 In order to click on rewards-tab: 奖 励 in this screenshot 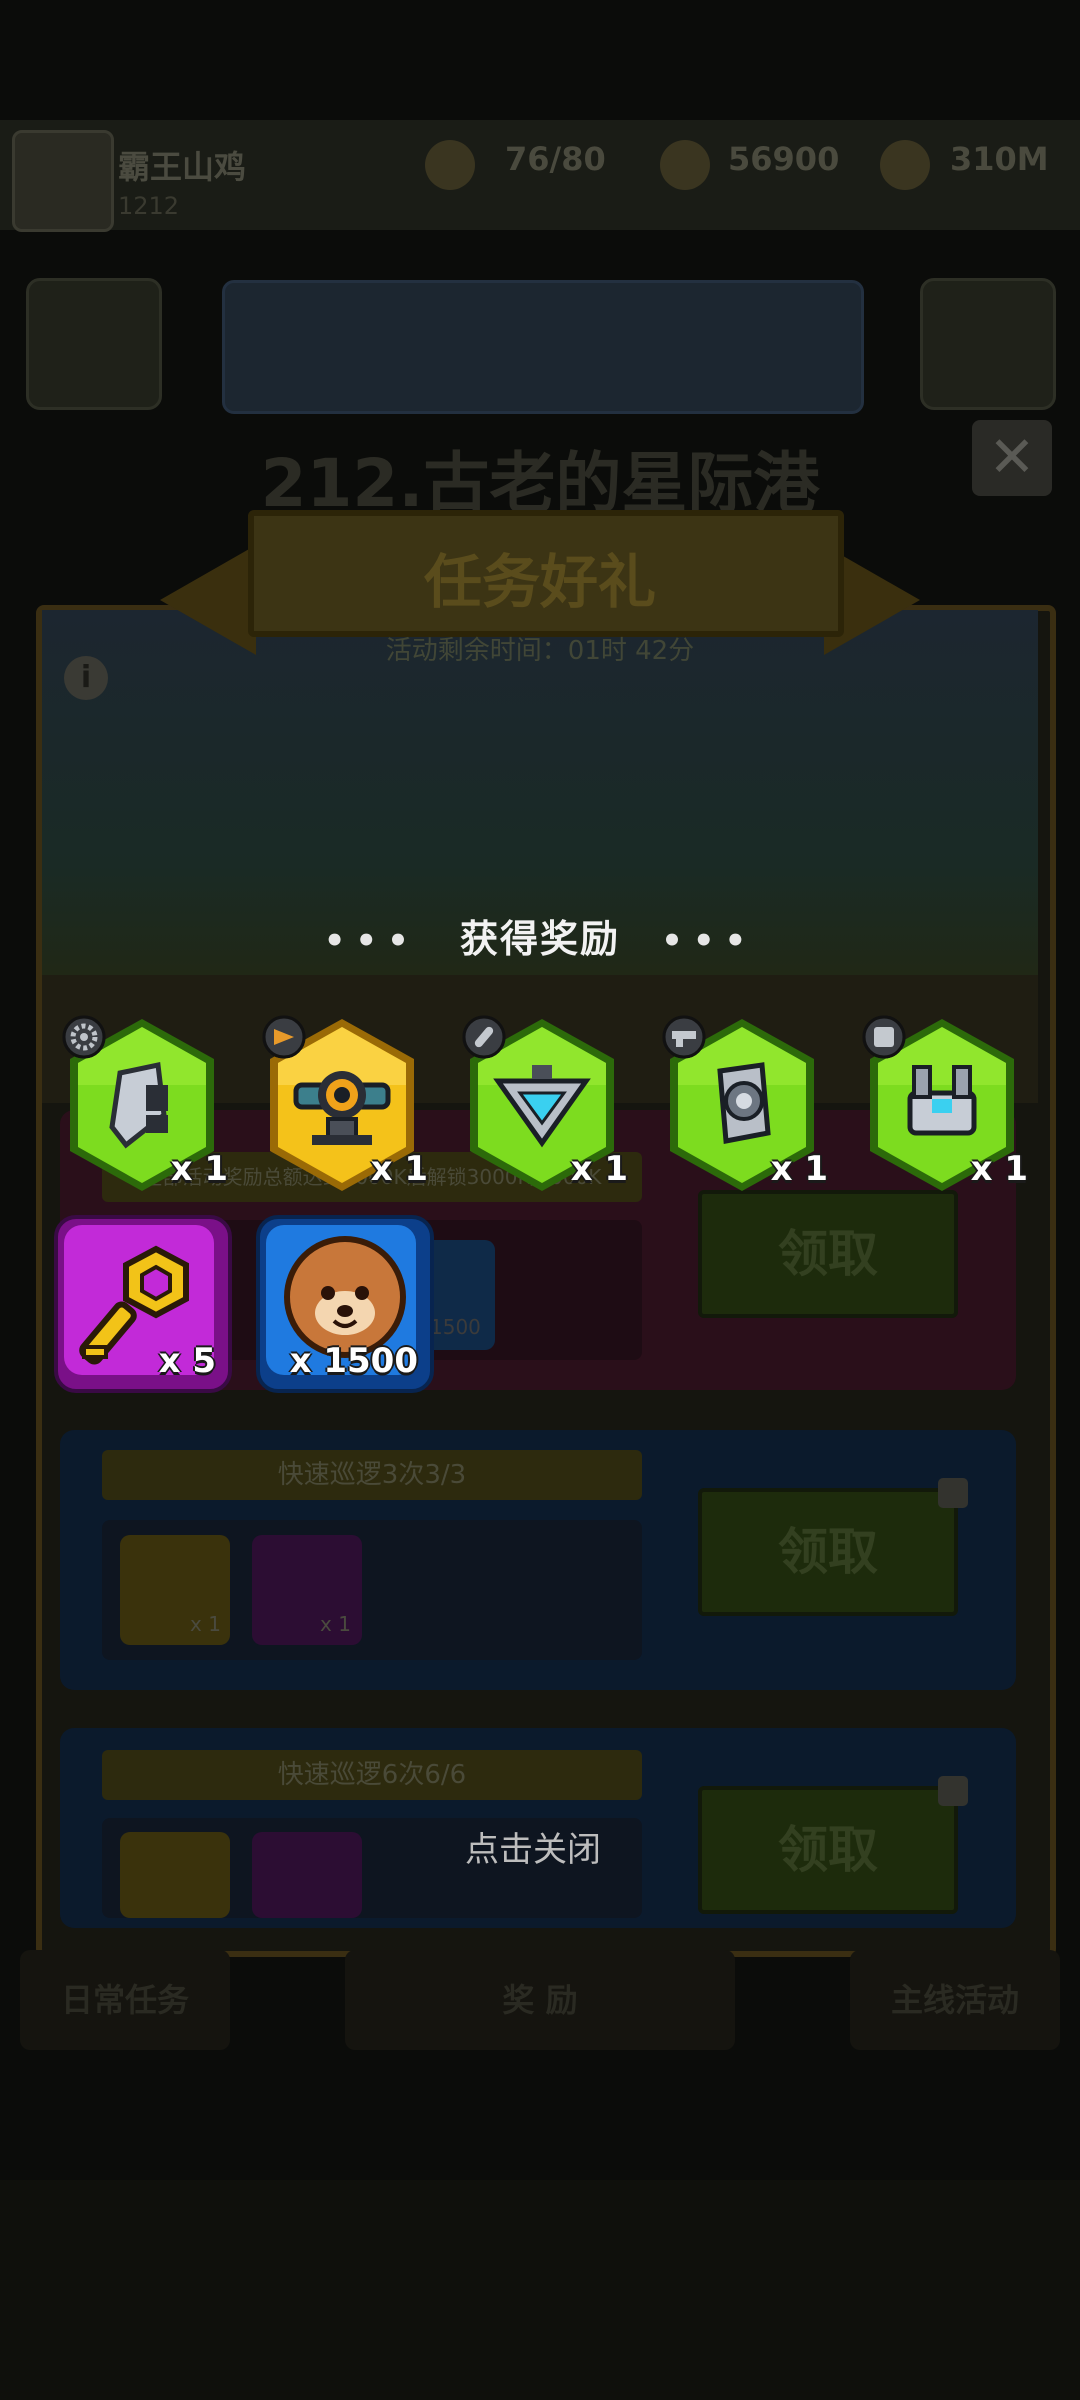, I will do `click(540, 2000)`.